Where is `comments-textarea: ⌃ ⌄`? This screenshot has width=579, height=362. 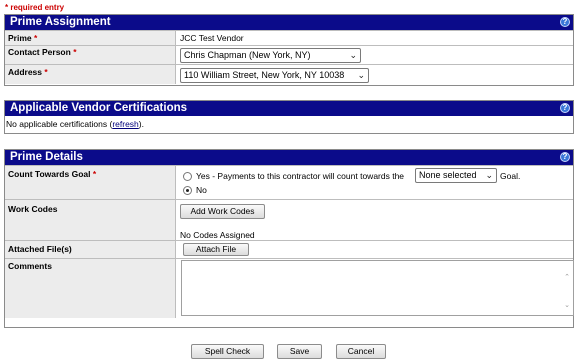 comments-textarea: ⌃ ⌄ is located at coordinates (377, 288).